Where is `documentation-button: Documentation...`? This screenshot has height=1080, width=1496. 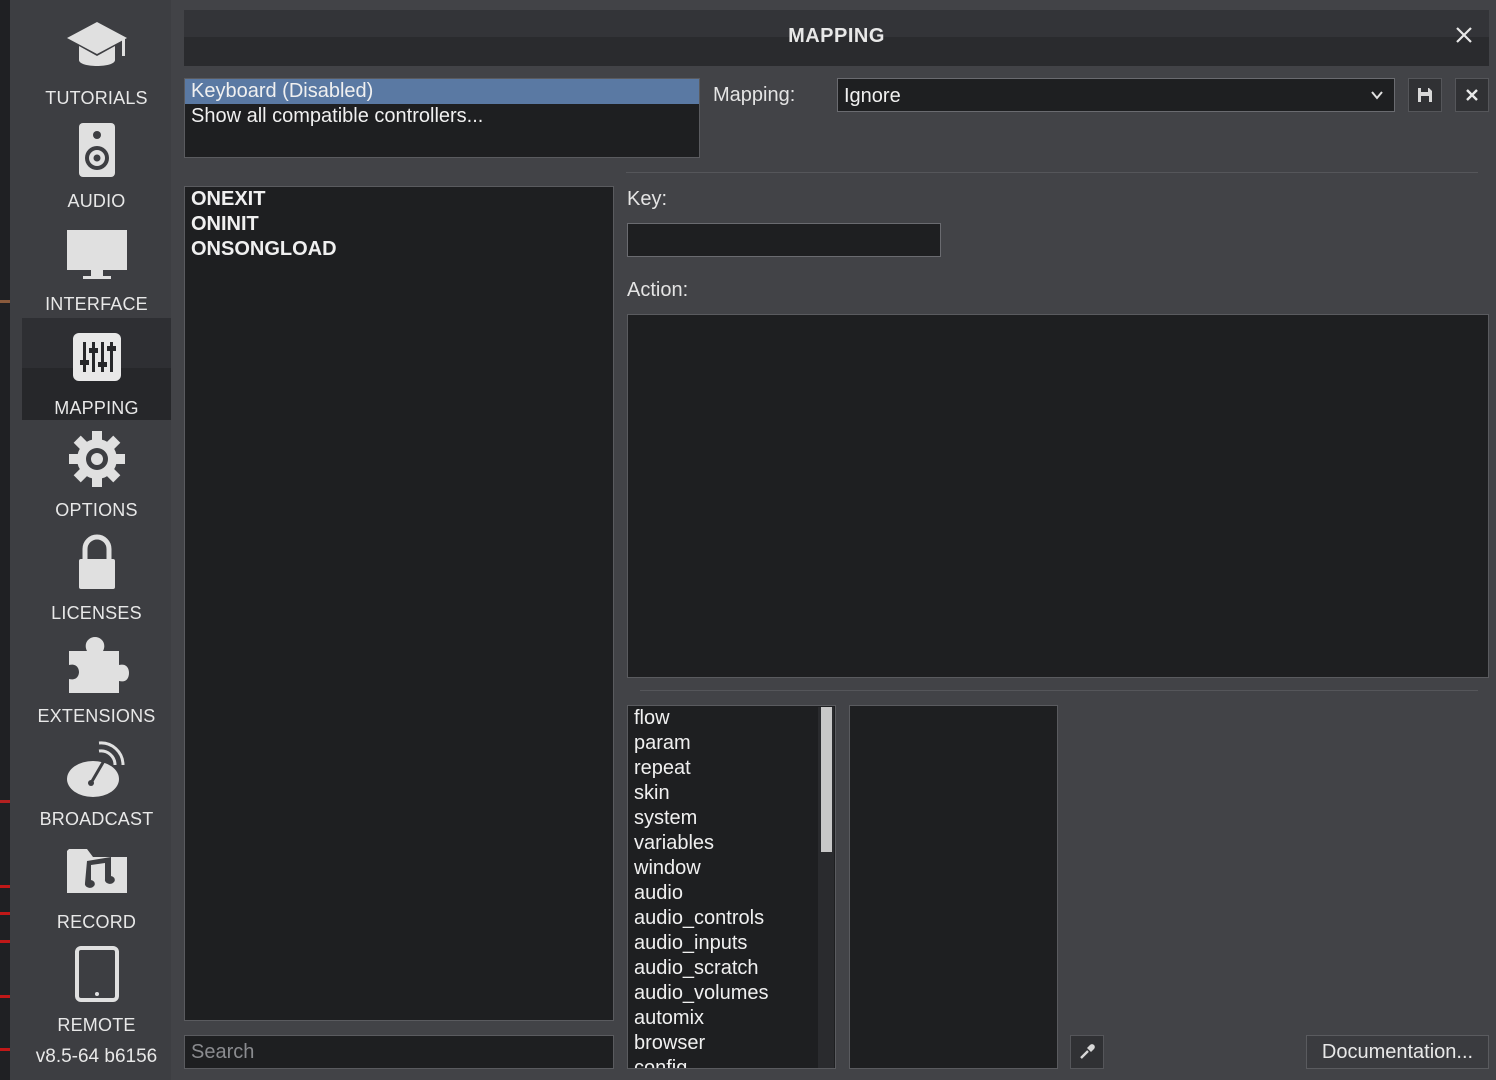 documentation-button: Documentation... is located at coordinates (1397, 1052).